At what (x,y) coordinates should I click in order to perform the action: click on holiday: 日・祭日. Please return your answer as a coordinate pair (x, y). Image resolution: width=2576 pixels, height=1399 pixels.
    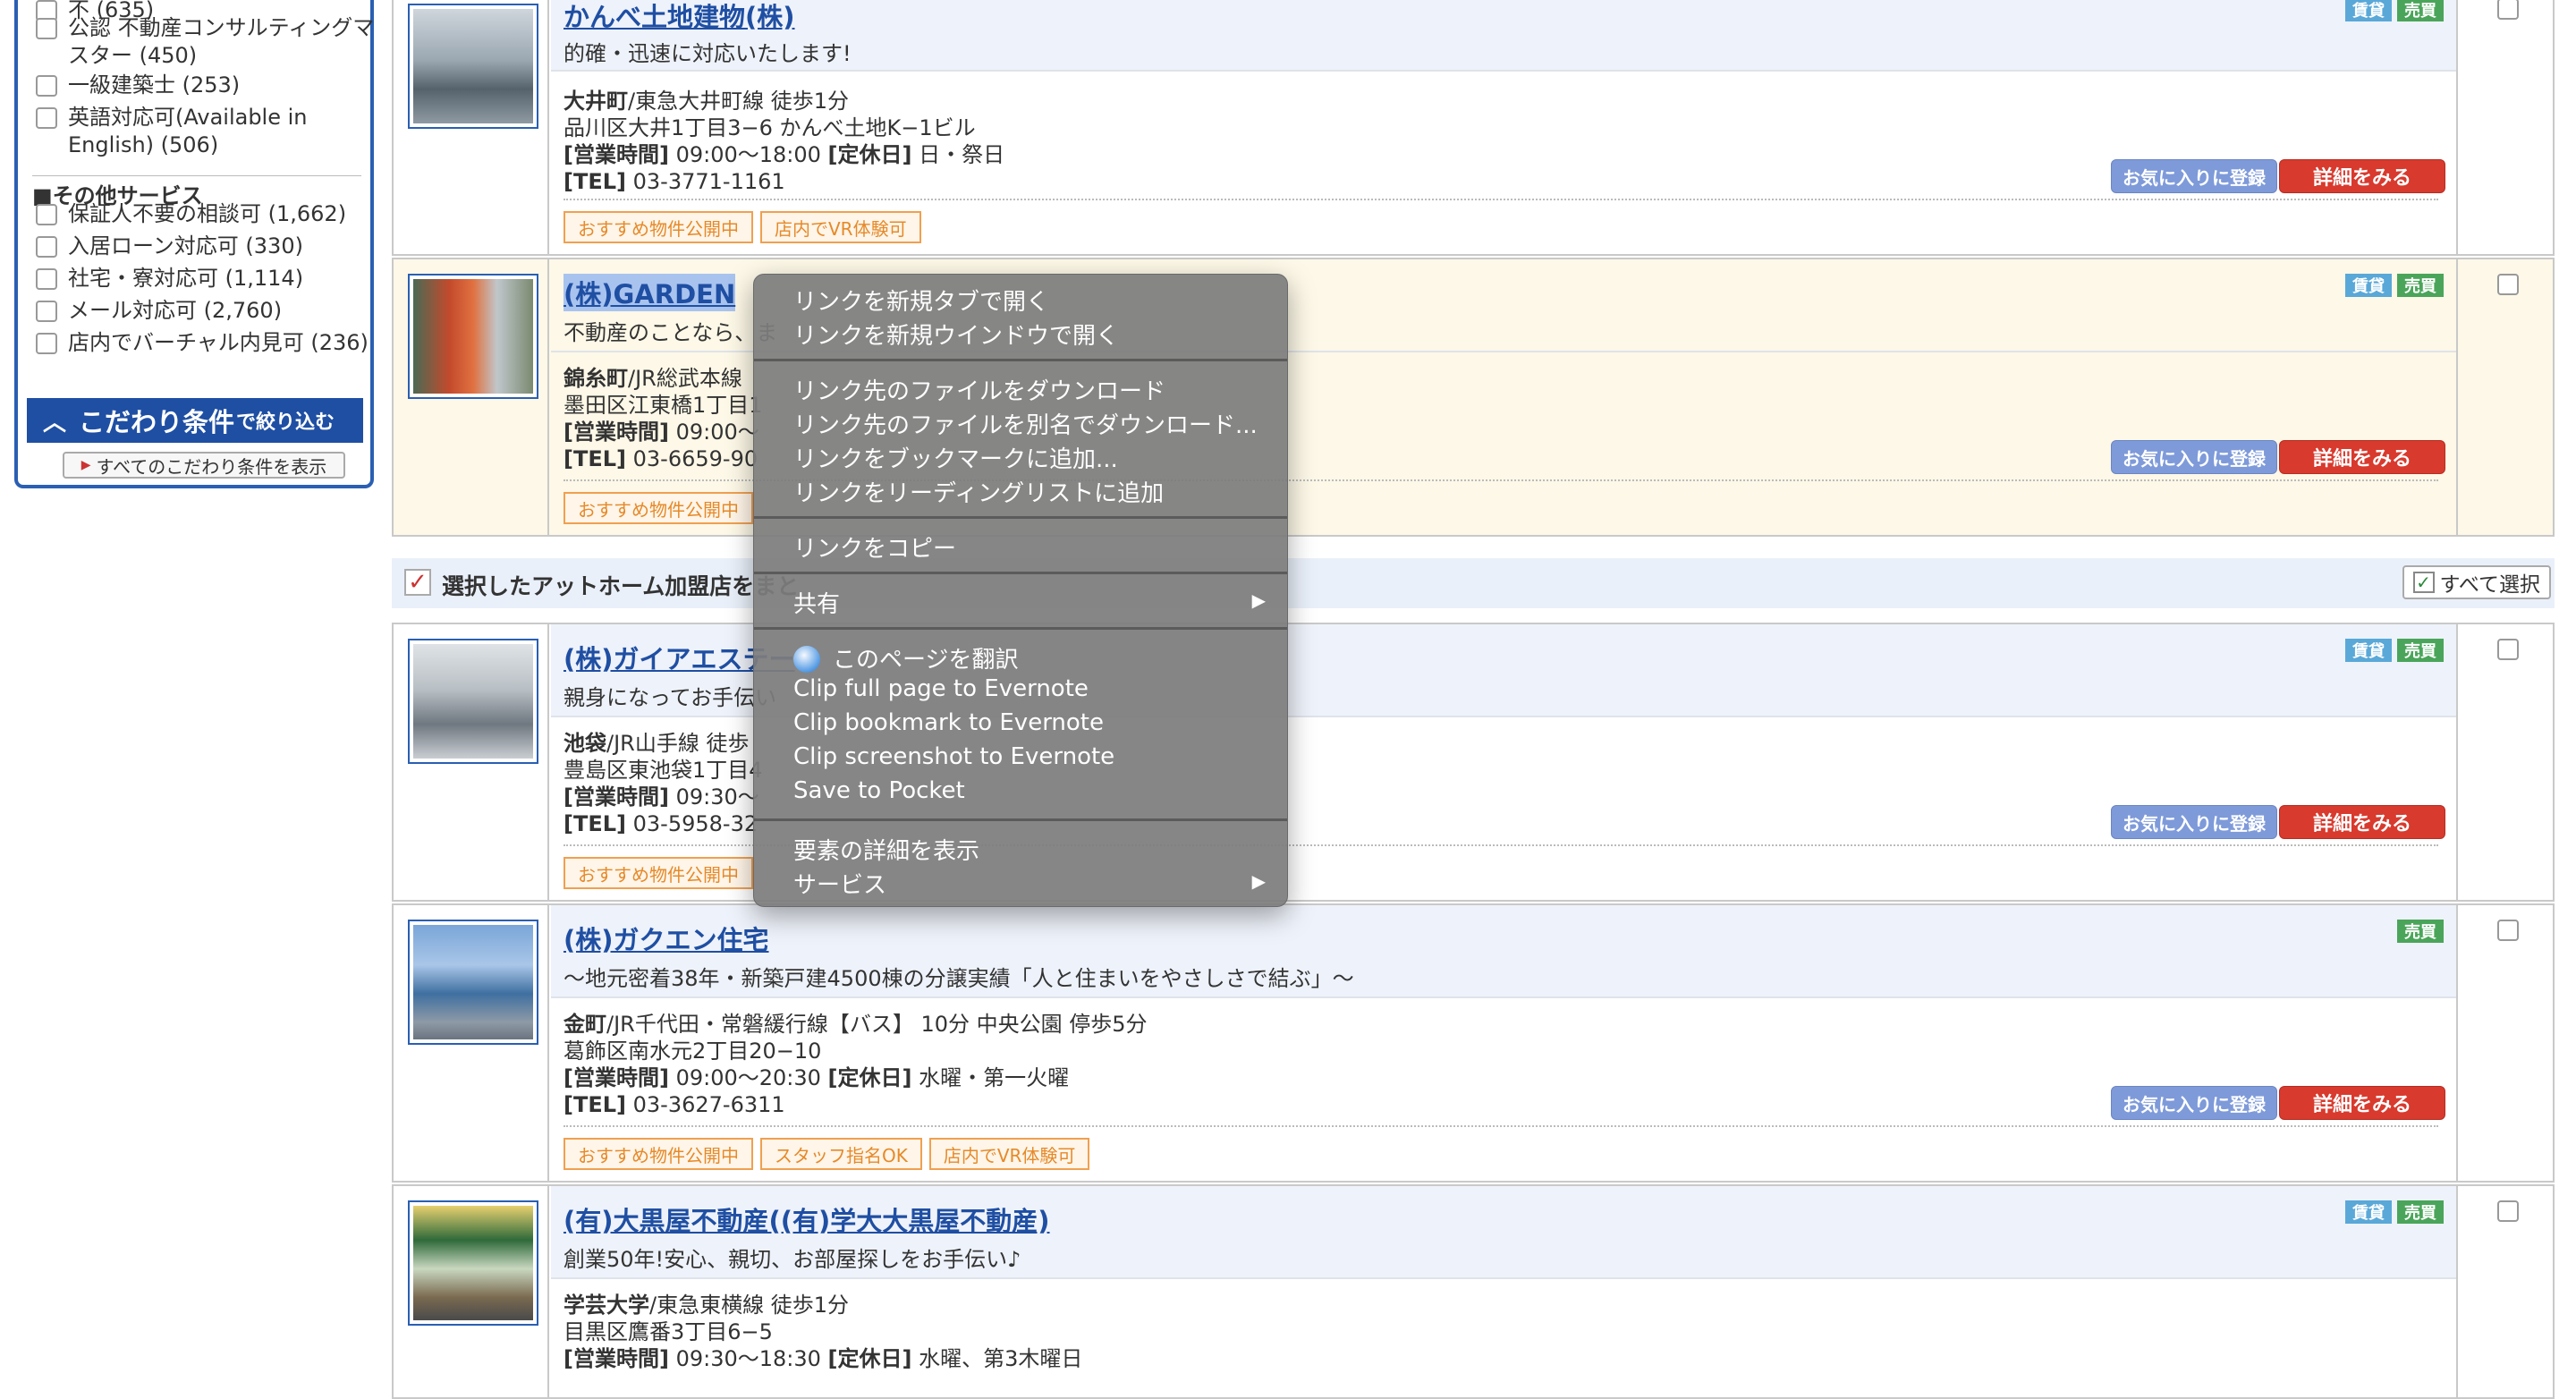
    Looking at the image, I should click on (962, 154).